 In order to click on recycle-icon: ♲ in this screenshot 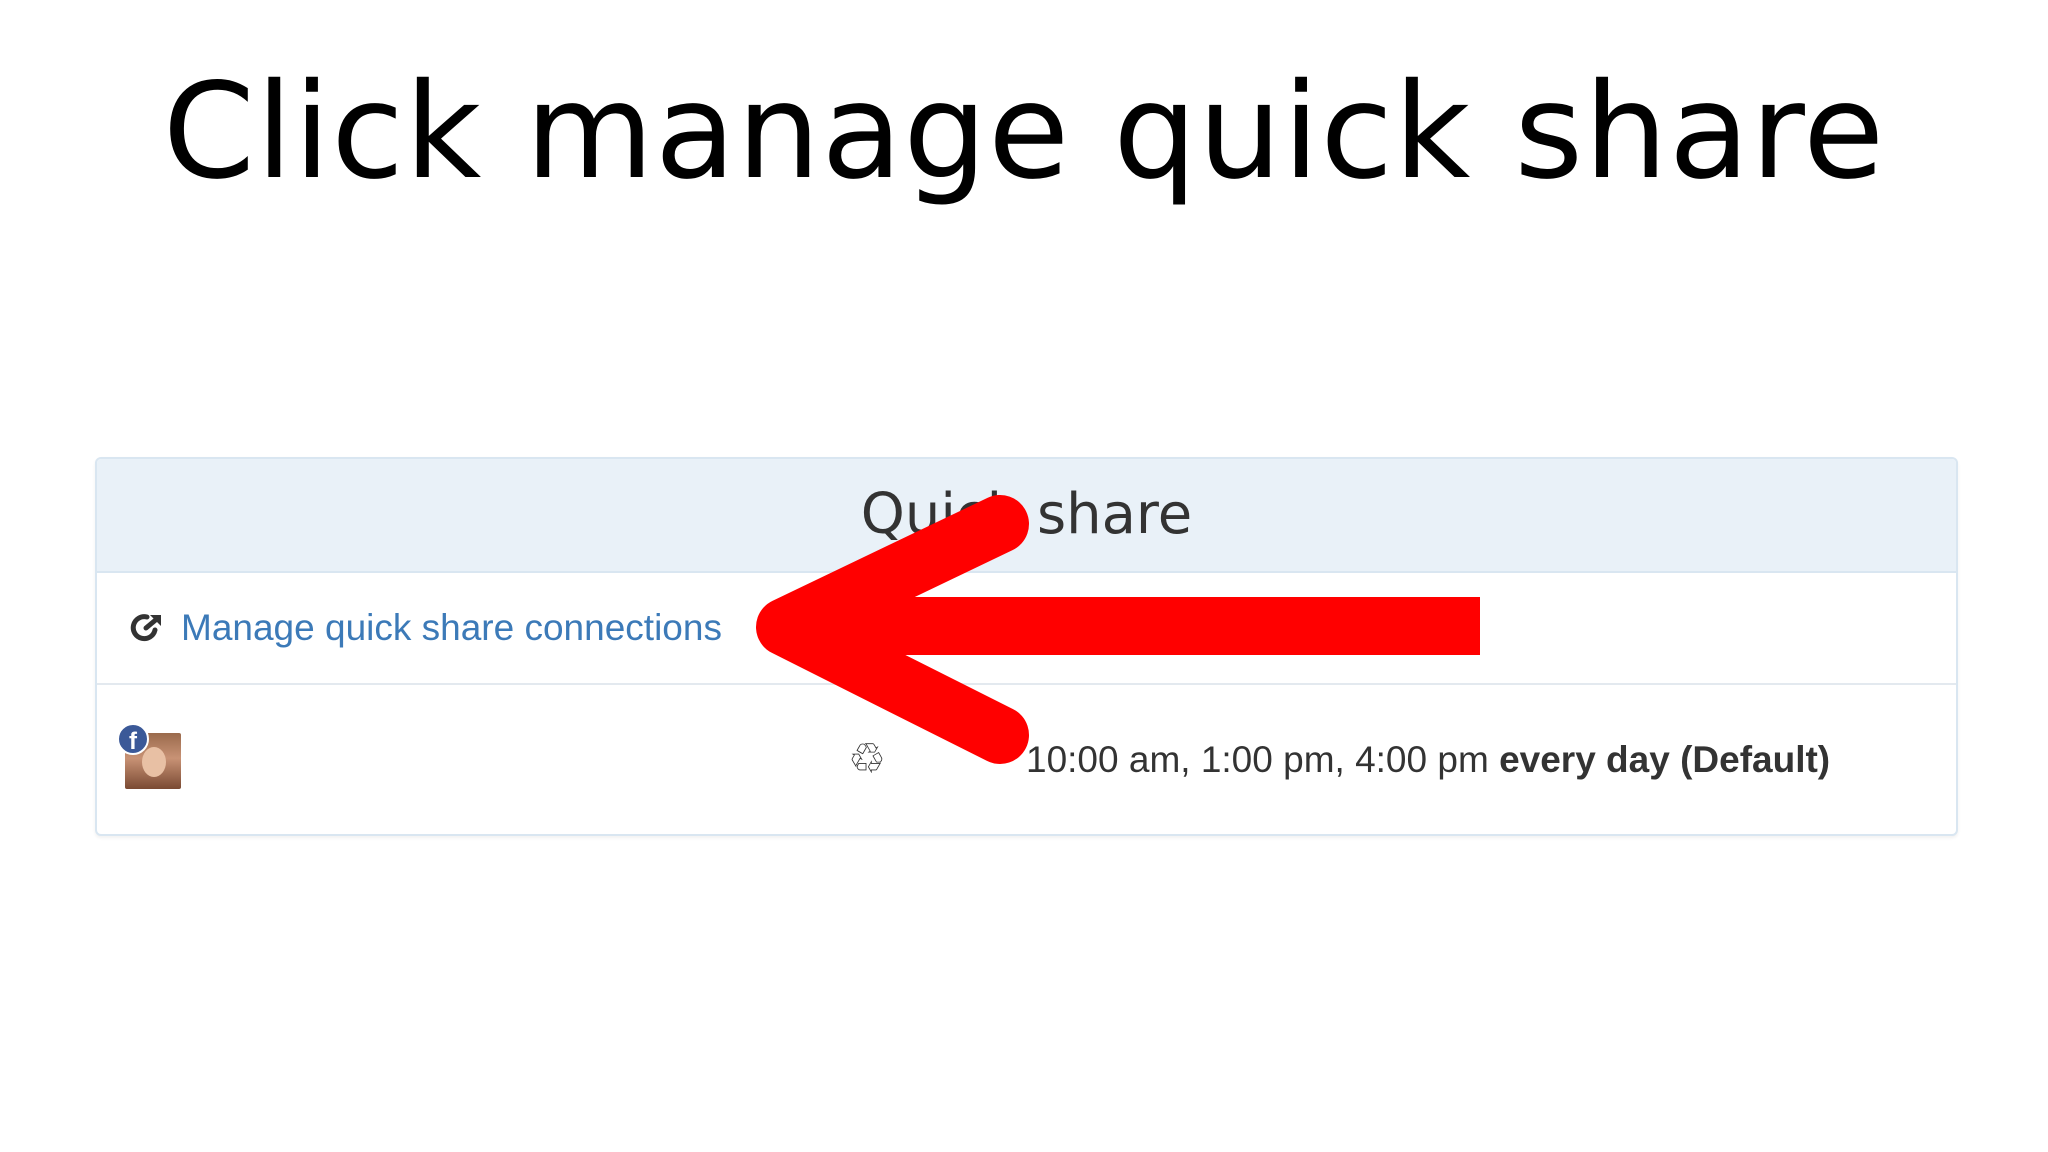, I will do `click(867, 759)`.